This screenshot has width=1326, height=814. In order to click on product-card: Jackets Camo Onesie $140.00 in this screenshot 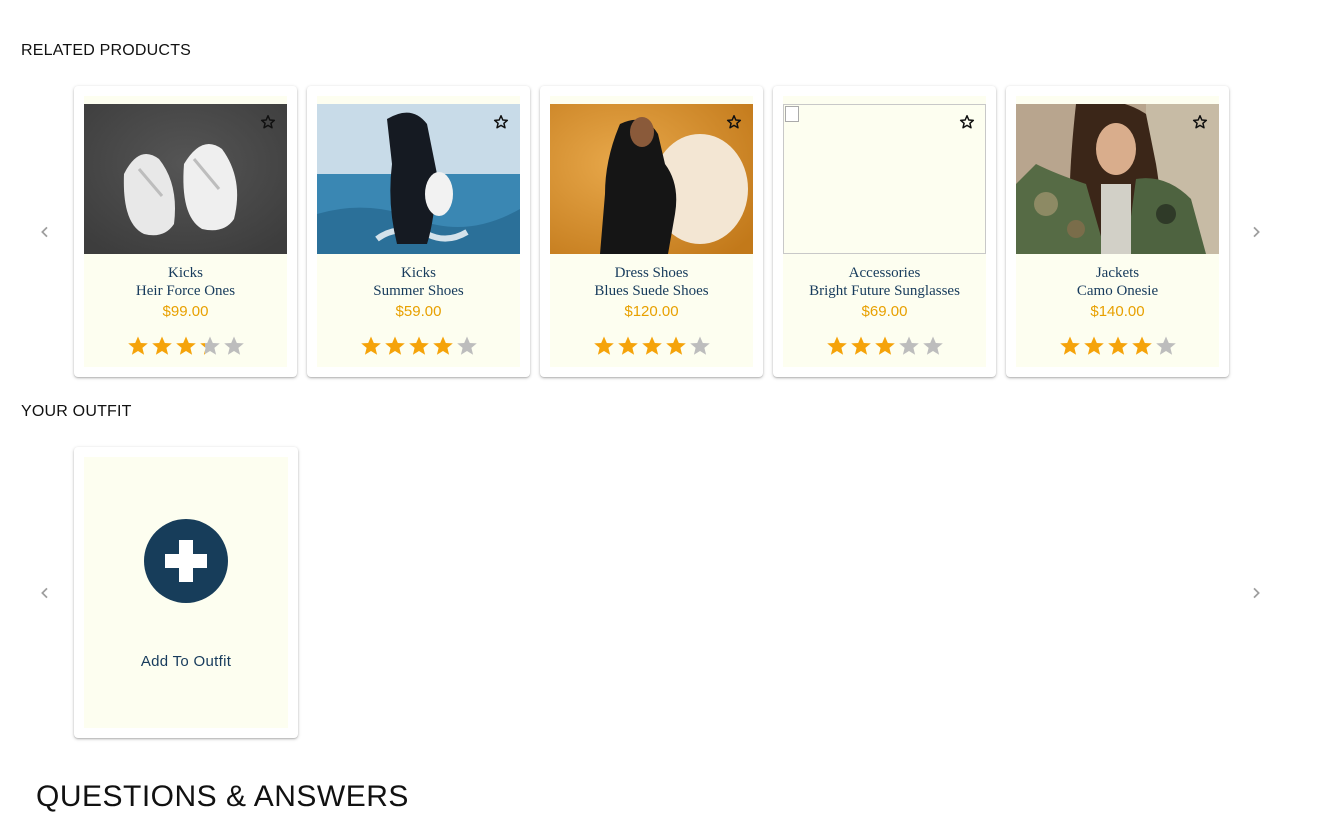, I will do `click(1117, 231)`.